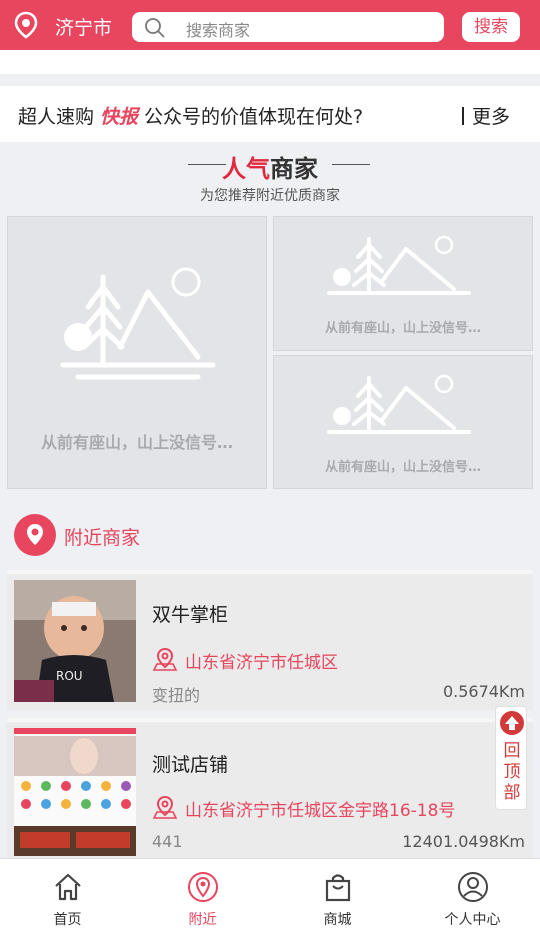 This screenshot has height=930, width=540. What do you see at coordinates (463, 841) in the screenshot?
I see `shop-distance: 12401.0498Km` at bounding box center [463, 841].